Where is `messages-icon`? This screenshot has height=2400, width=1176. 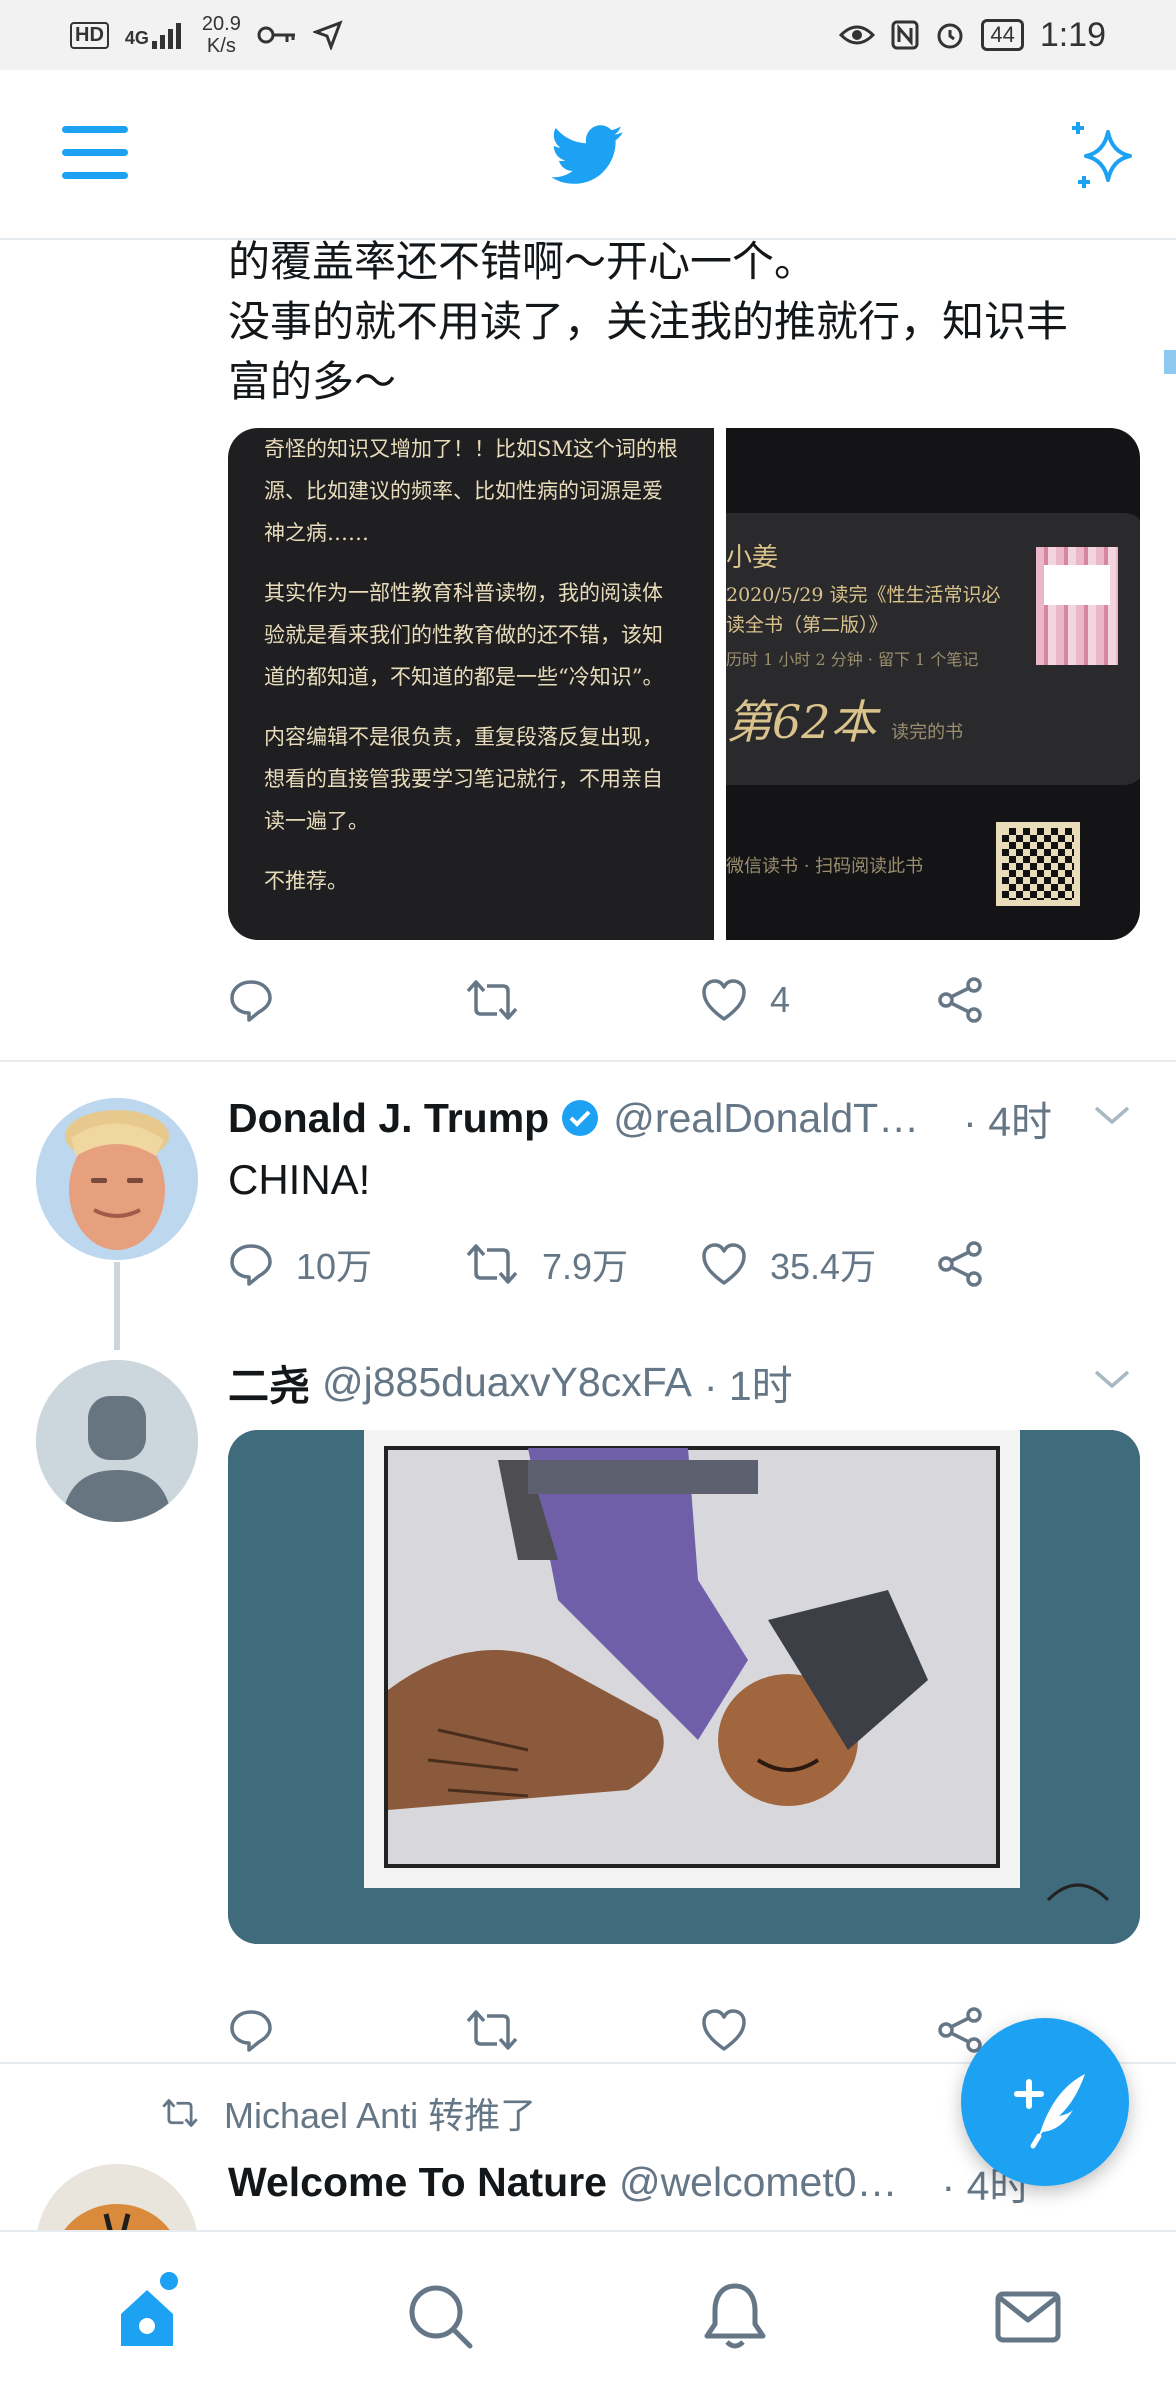
messages-icon is located at coordinates (1028, 2317).